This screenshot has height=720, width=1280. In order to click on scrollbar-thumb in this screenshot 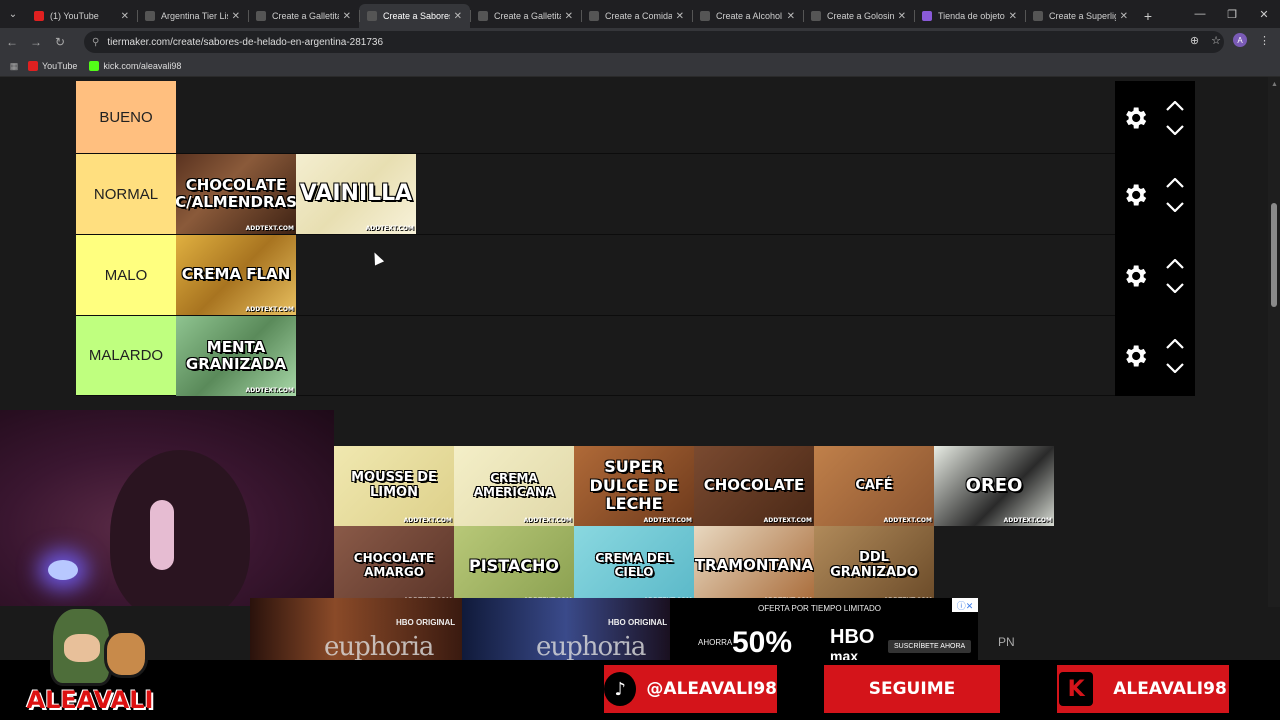, I will do `click(1274, 255)`.